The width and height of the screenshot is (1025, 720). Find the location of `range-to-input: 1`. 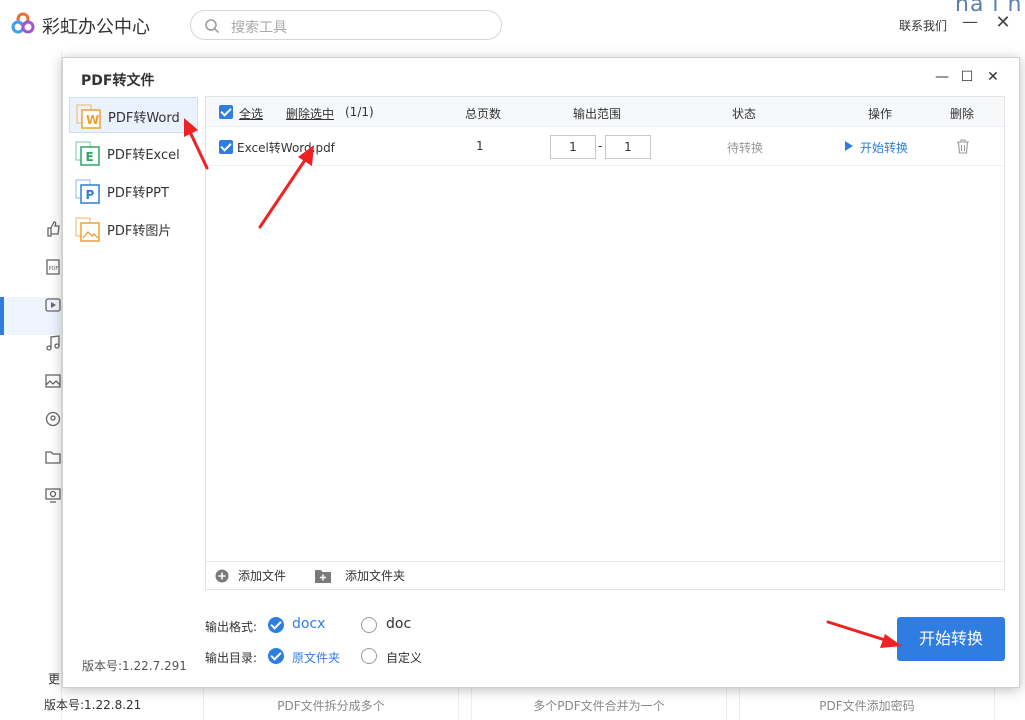

range-to-input: 1 is located at coordinates (628, 147).